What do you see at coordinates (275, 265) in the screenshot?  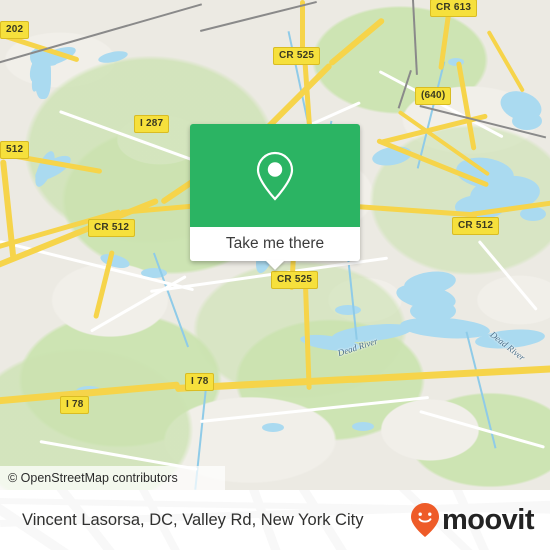 I see `popup-pointer-tail` at bounding box center [275, 265].